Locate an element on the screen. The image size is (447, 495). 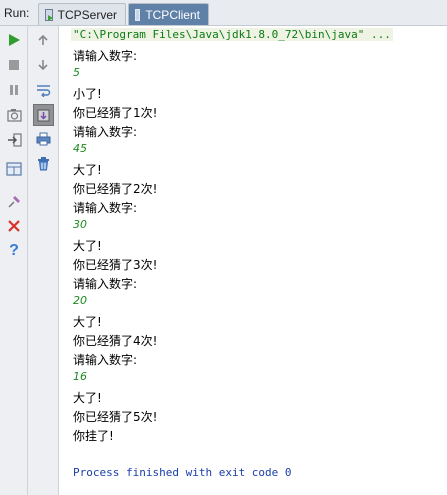
soft-wrap-icon is located at coordinates (43, 90).